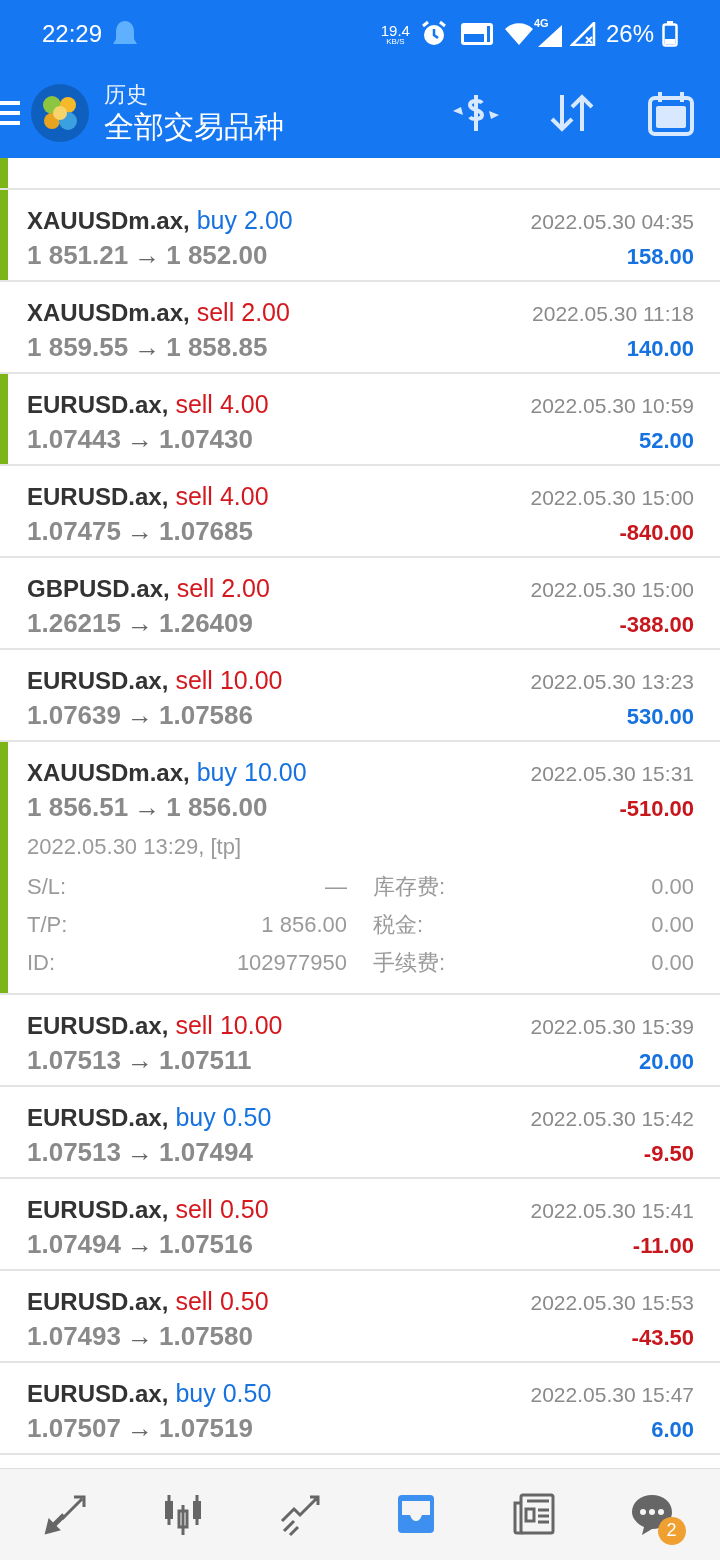 The image size is (720, 1560). Describe the element at coordinates (612, 222) in the screenshot. I see `deal-time: 2022.05.30 04:35` at that location.